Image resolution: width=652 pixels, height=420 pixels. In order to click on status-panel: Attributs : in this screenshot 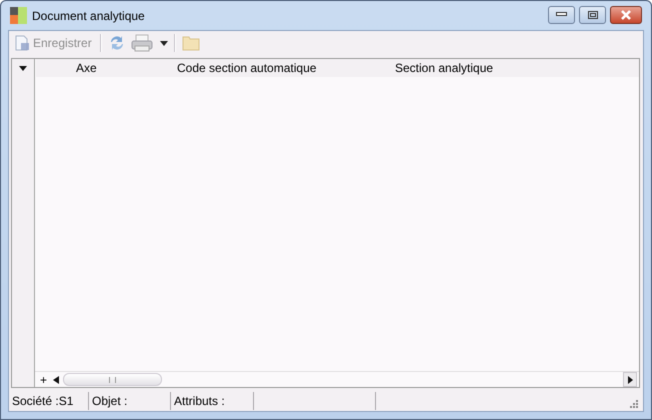, I will do `click(212, 401)`.